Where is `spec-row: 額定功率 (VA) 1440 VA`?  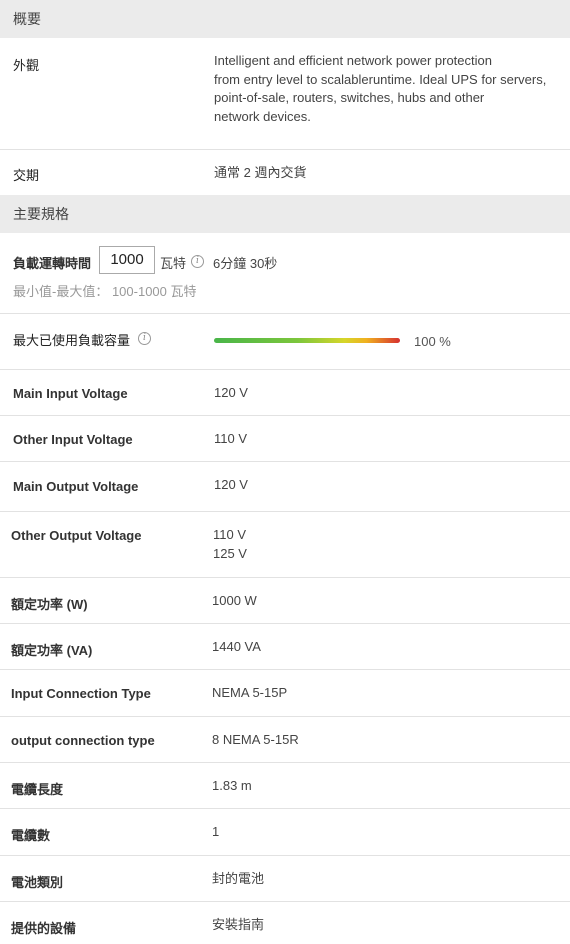
spec-row: 額定功率 (VA) 1440 VA is located at coordinates (285, 647).